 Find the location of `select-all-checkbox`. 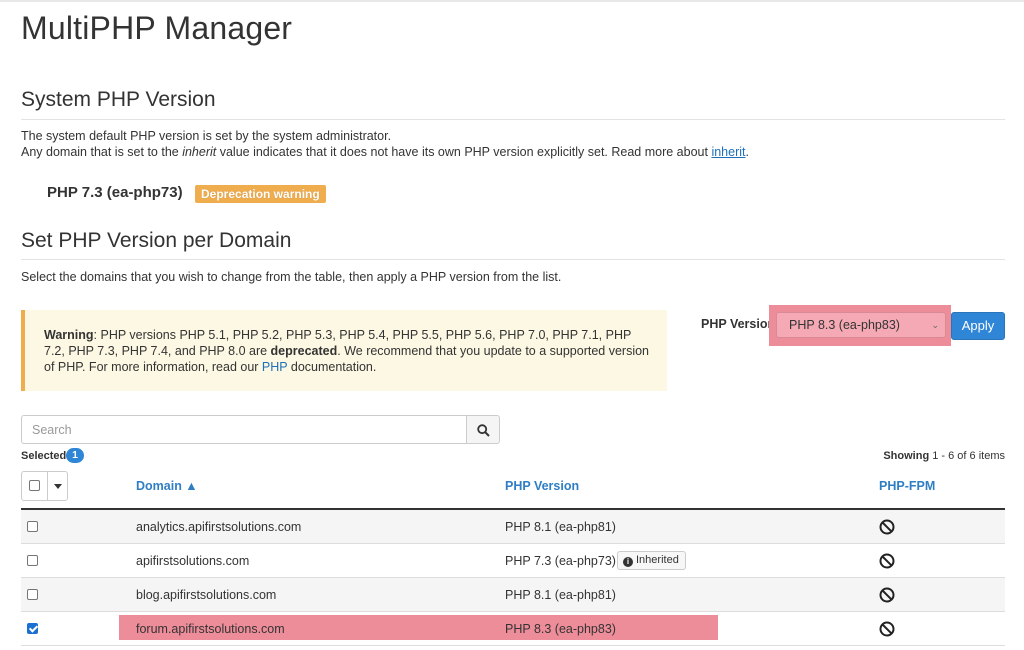

select-all-checkbox is located at coordinates (34, 485).